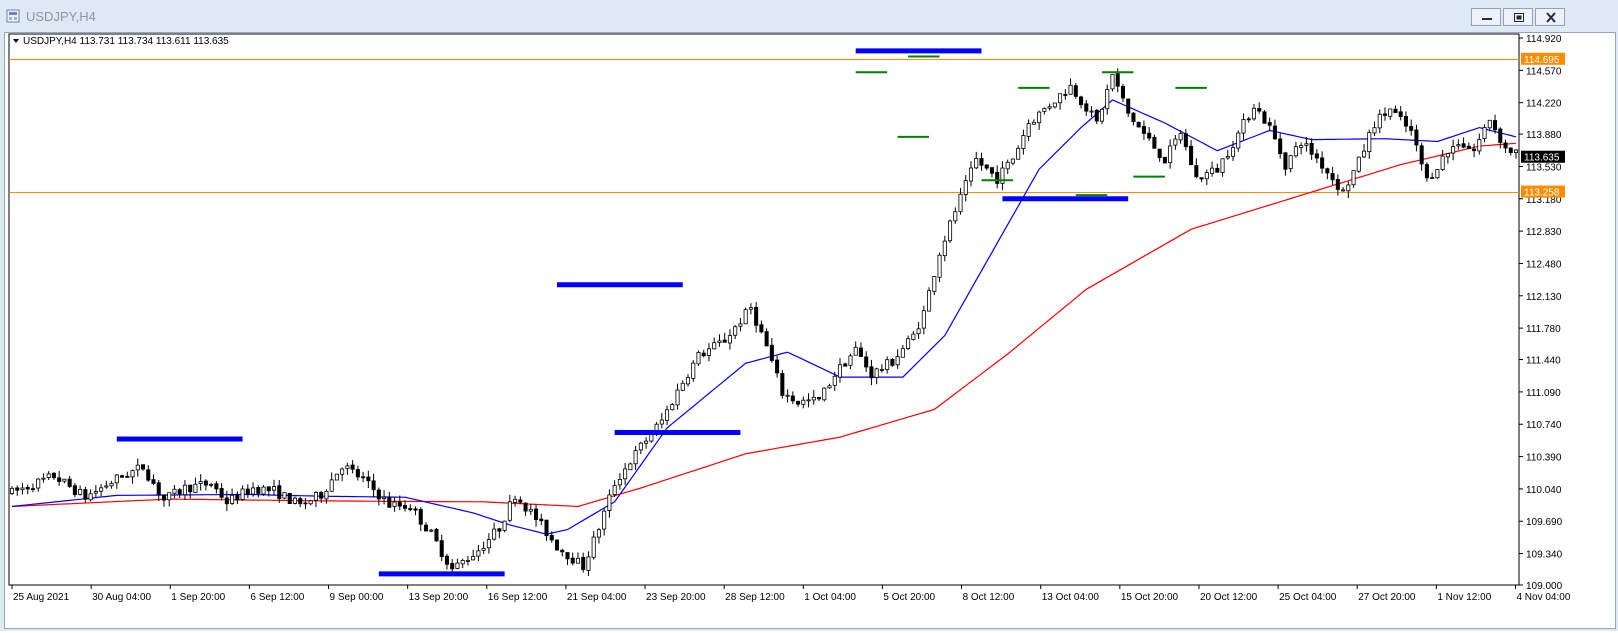 The height and width of the screenshot is (633, 1618). What do you see at coordinates (13, 16) in the screenshot?
I see `chart-window-icon` at bounding box center [13, 16].